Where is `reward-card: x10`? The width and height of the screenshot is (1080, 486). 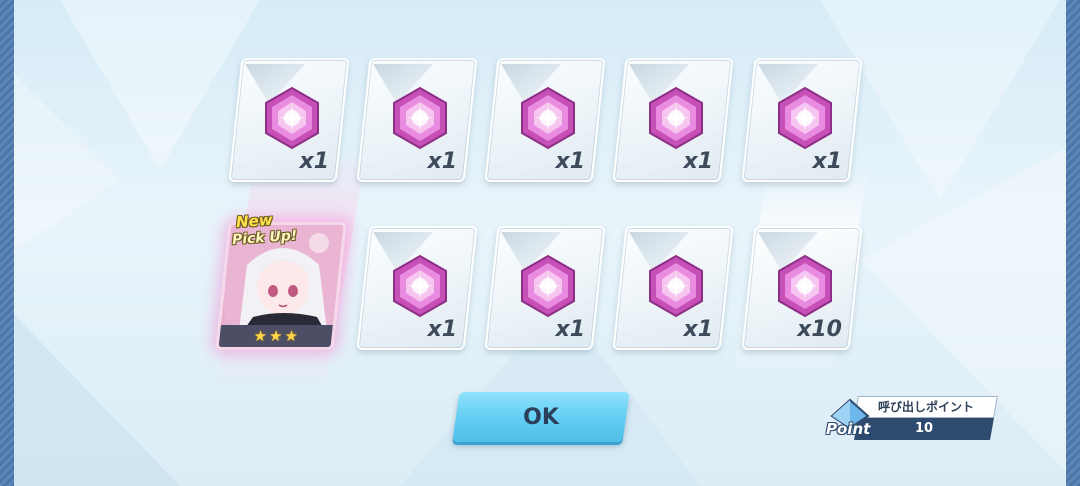 reward-card: x10 is located at coordinates (802, 288).